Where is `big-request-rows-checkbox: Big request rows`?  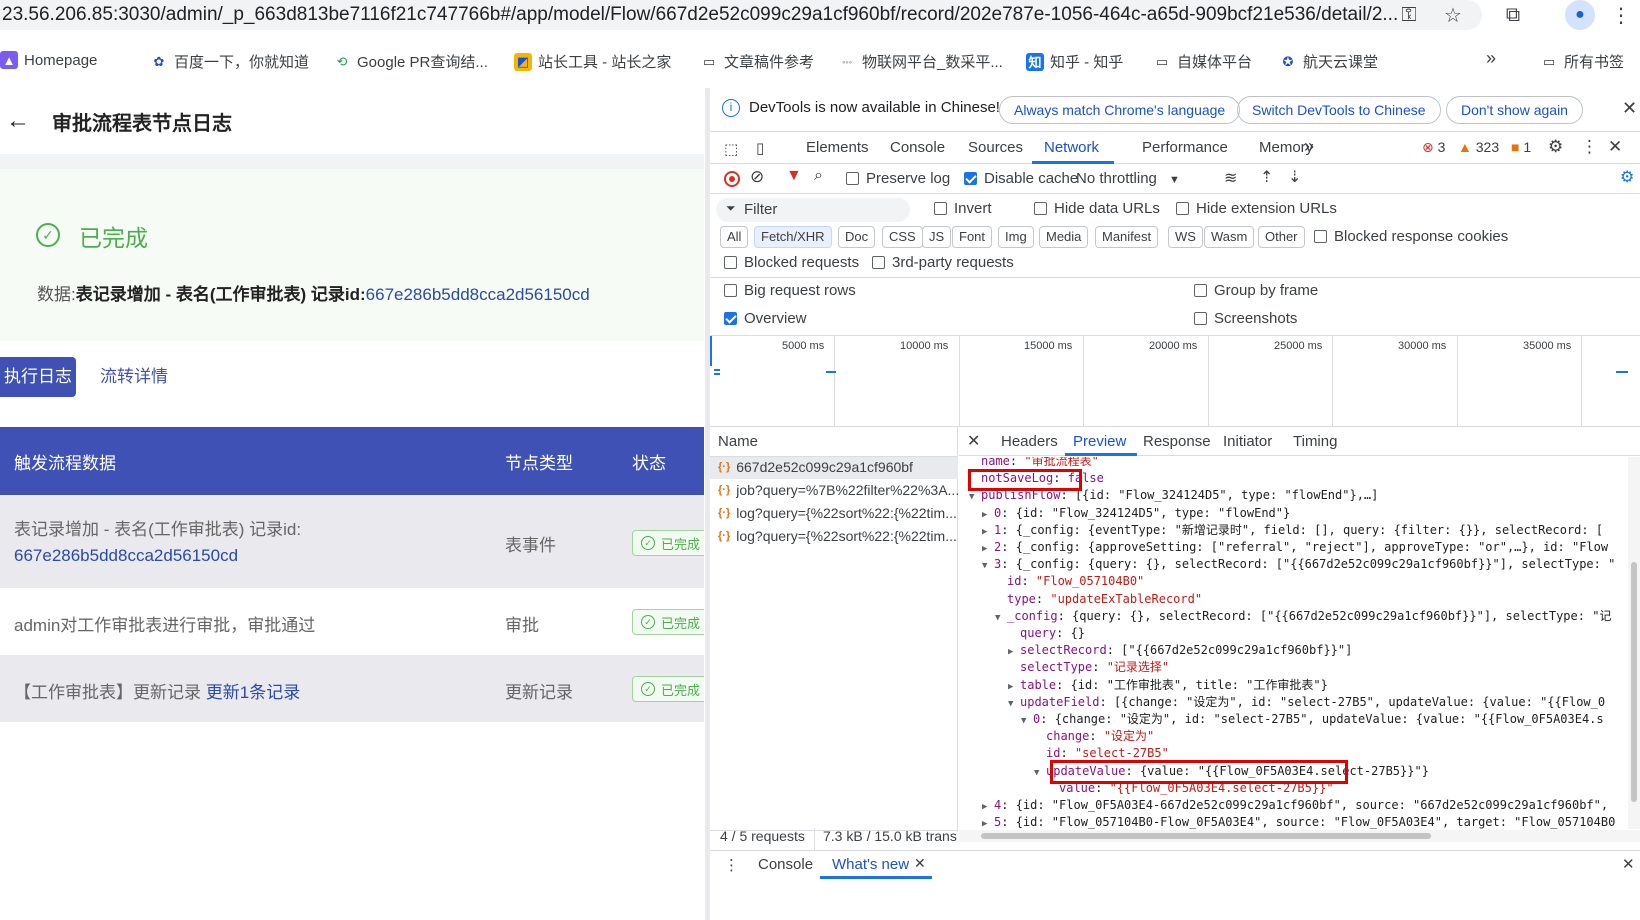 big-request-rows-checkbox: Big request rows is located at coordinates (790, 290).